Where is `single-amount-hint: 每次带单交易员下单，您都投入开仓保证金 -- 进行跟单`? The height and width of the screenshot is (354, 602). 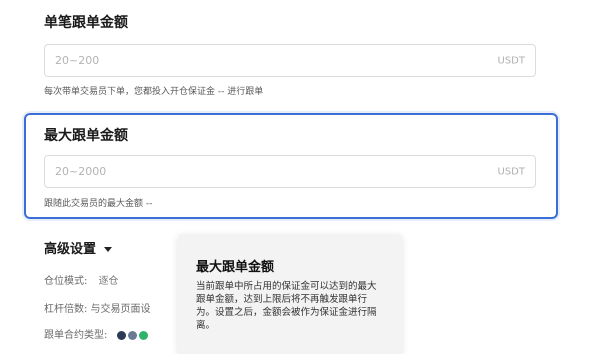
single-amount-hint: 每次带单交易员下单，您都投入开仓保证金 -- 进行跟单 is located at coordinates (154, 92).